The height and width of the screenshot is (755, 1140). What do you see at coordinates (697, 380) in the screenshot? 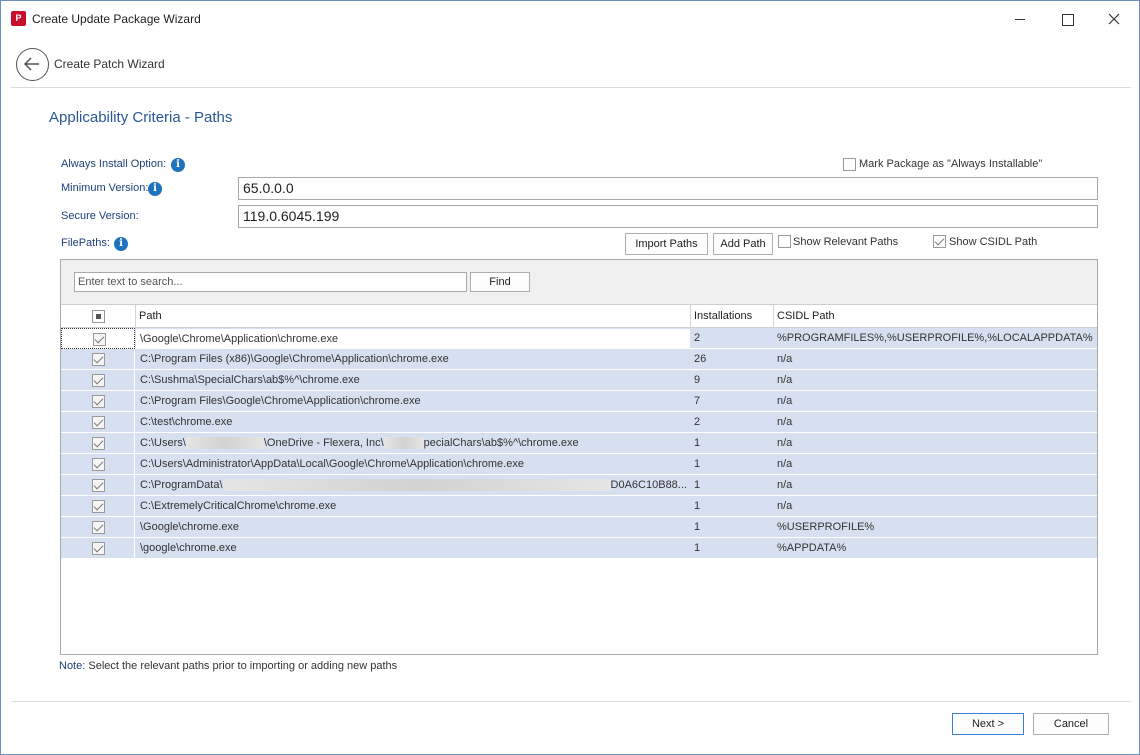
I see `installations-cell: 9` at bounding box center [697, 380].